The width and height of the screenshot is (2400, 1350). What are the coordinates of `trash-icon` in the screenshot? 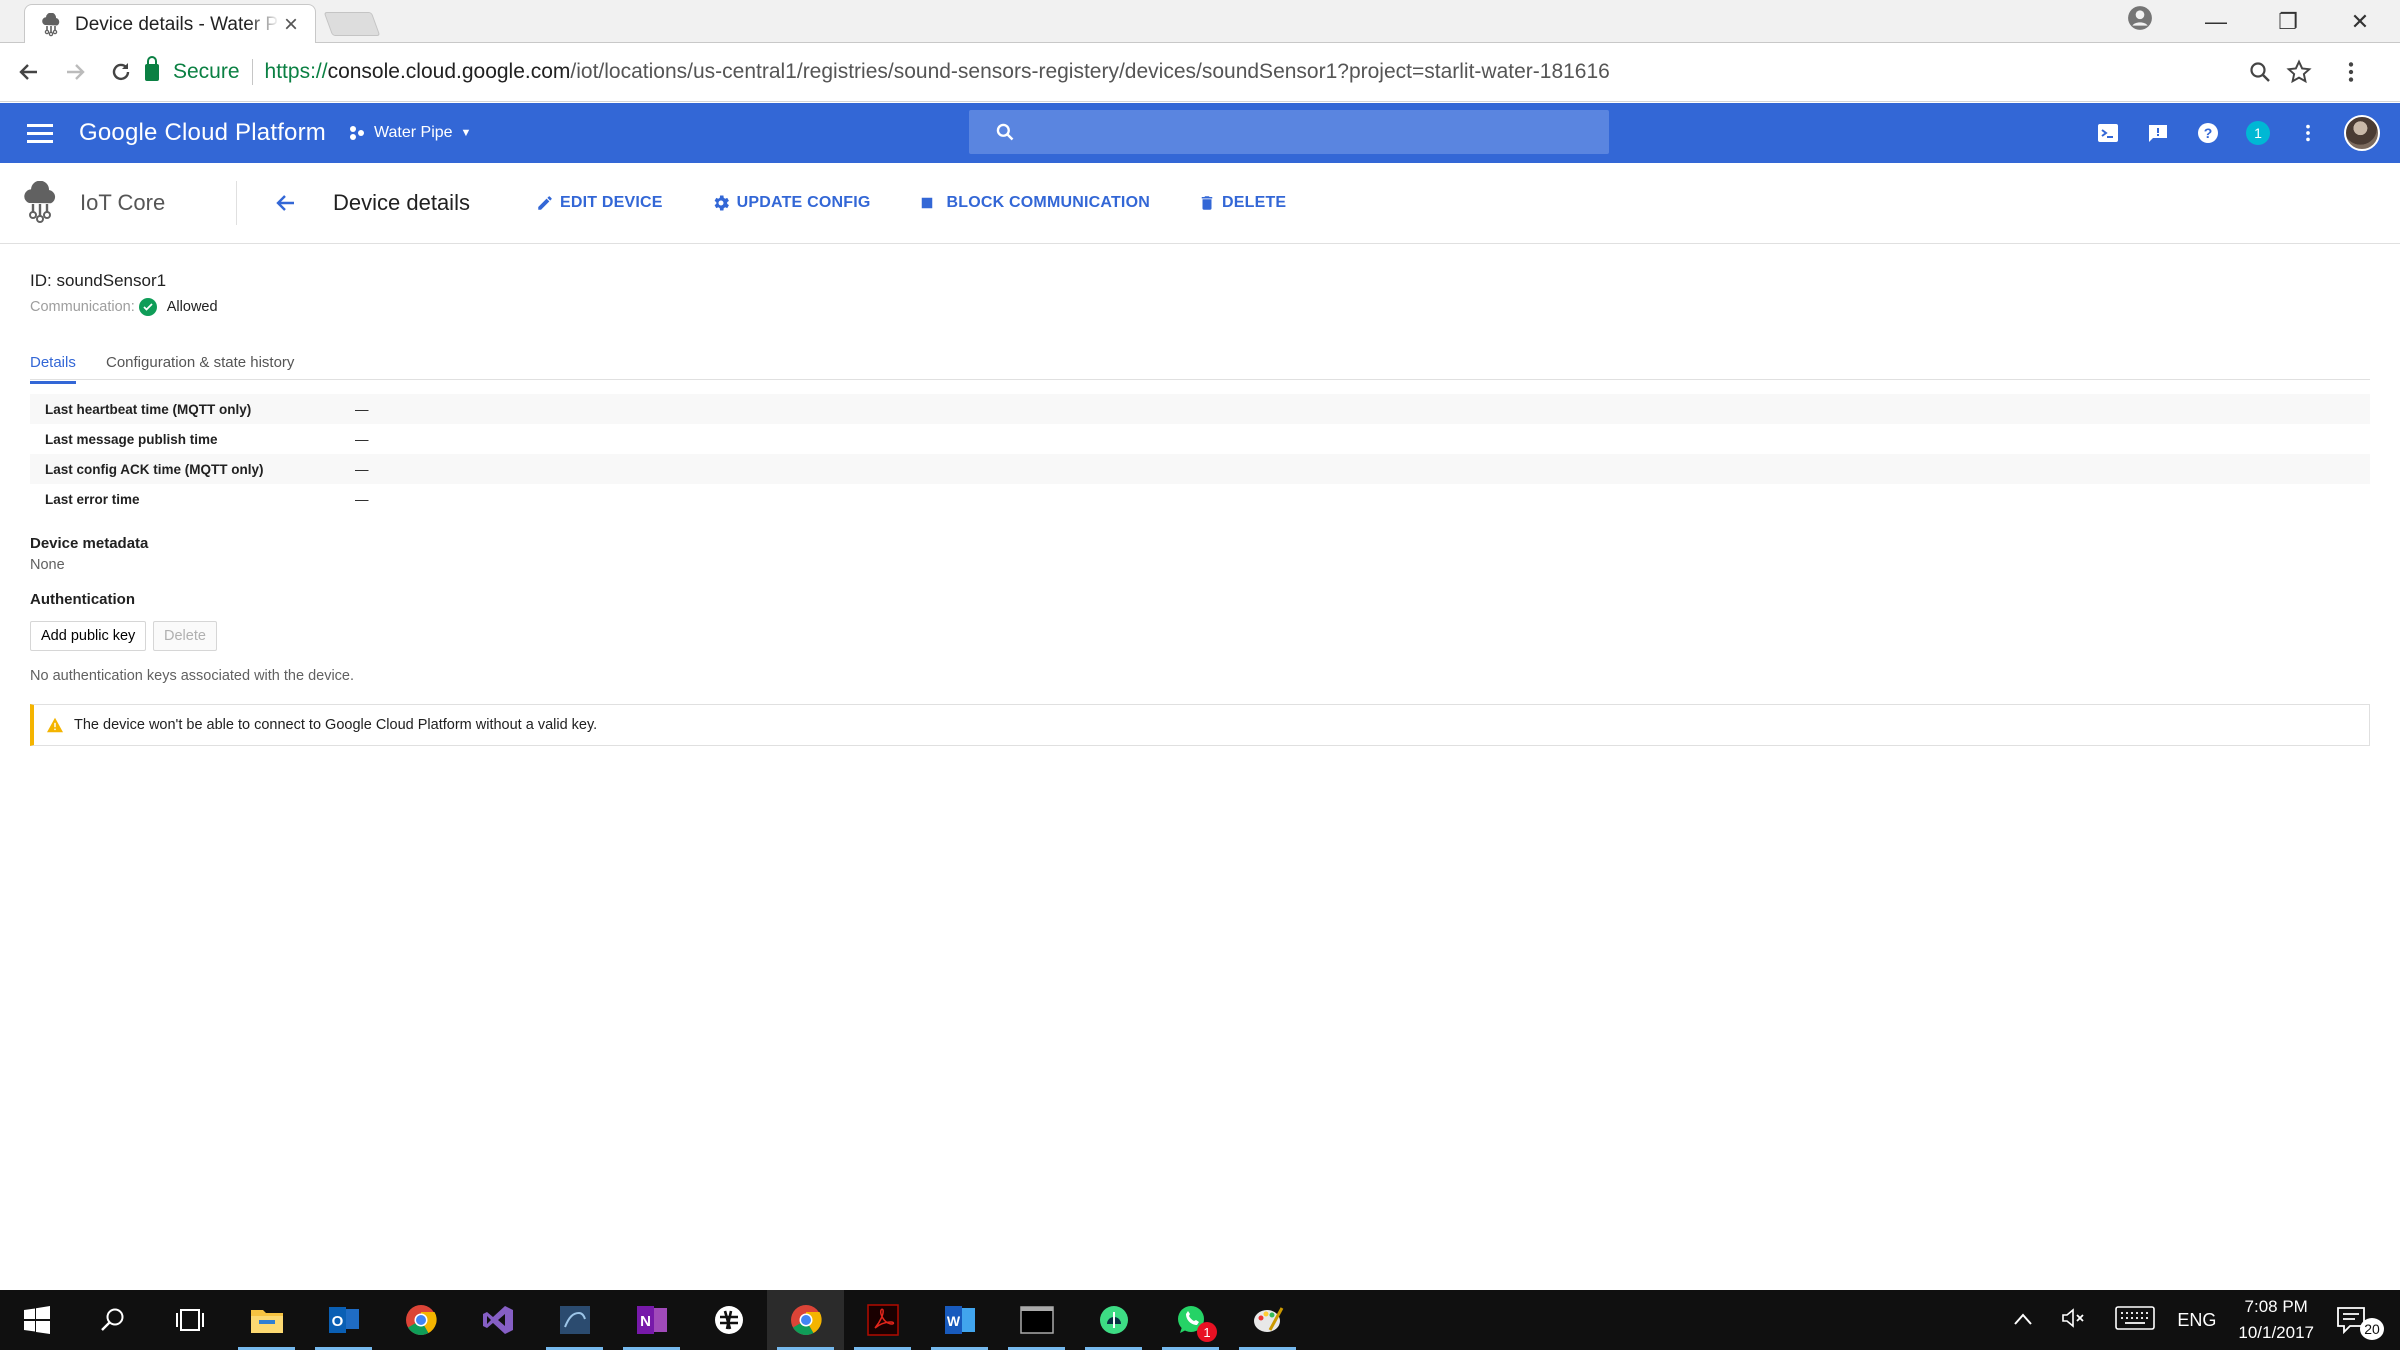 It's located at (1207, 203).